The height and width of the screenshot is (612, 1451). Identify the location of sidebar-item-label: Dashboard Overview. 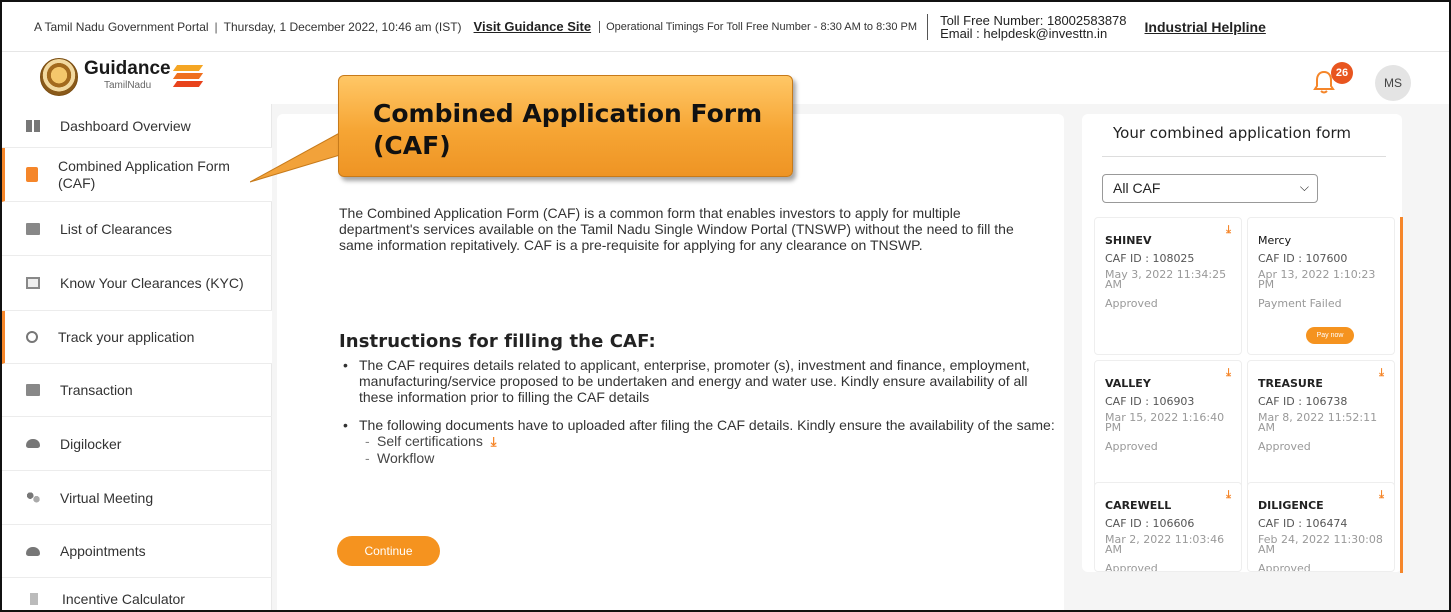
(125, 125).